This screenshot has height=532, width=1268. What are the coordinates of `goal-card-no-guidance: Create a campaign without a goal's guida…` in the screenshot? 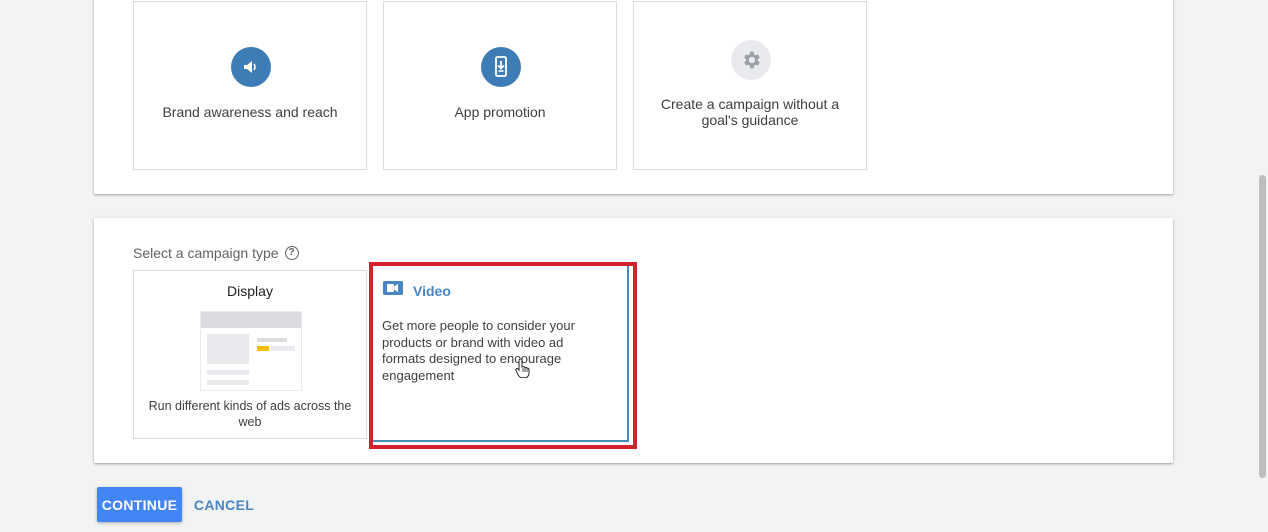 It's located at (750, 85).